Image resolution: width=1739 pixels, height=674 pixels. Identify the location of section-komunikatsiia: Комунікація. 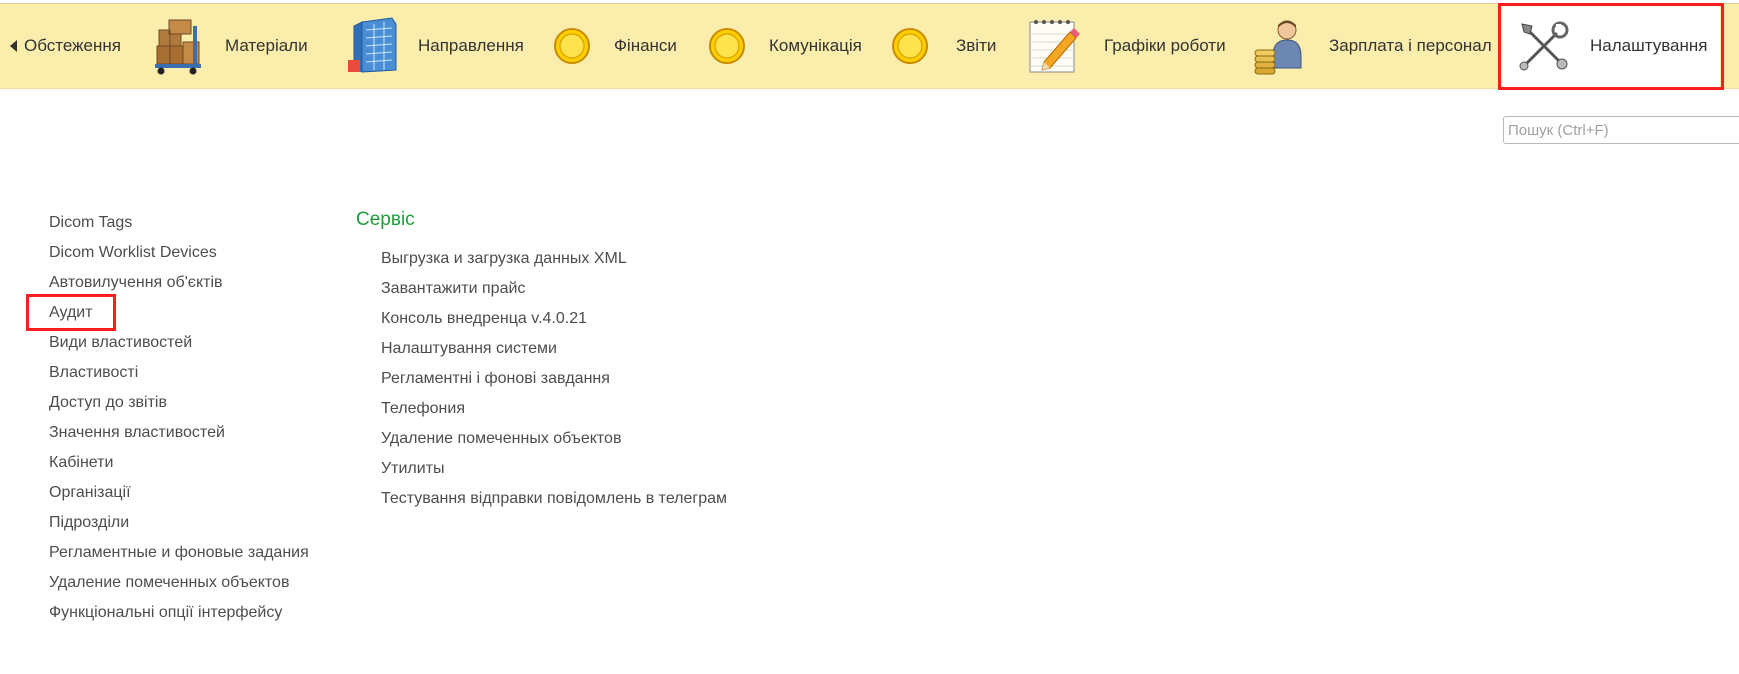
(778, 46).